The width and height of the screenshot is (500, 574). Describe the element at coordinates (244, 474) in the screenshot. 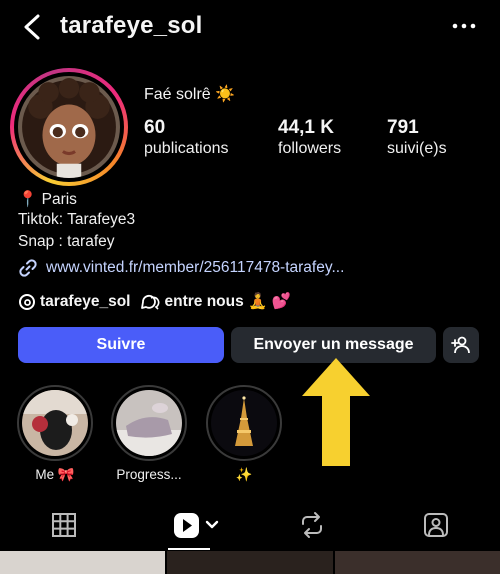

I see `highlight-label: ✨` at that location.